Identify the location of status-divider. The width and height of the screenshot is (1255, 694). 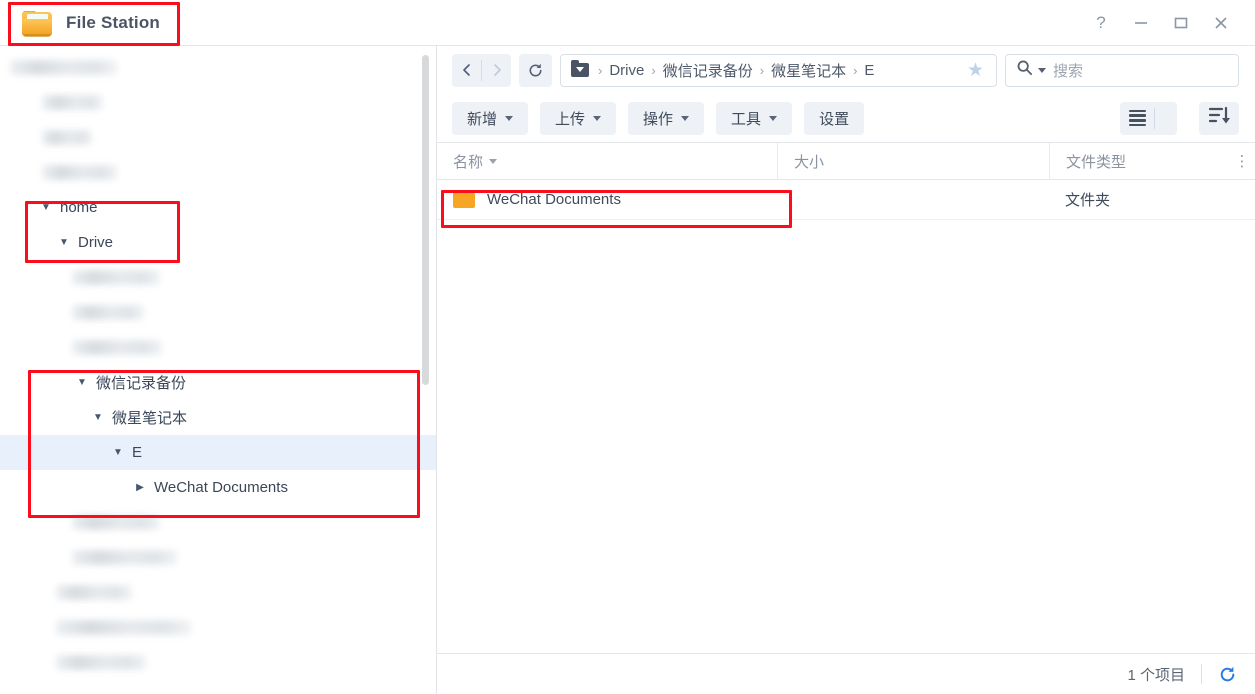
(1201, 674).